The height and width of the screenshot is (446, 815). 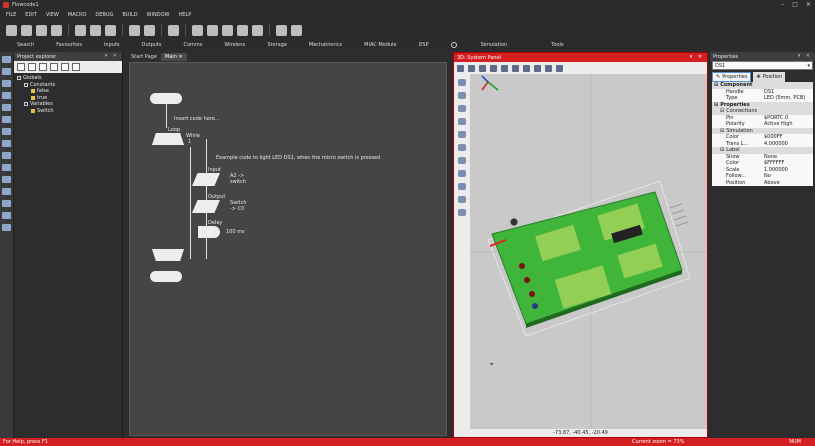 What do you see at coordinates (6, 191) in the screenshot?
I see `interrupt-icon` at bounding box center [6, 191].